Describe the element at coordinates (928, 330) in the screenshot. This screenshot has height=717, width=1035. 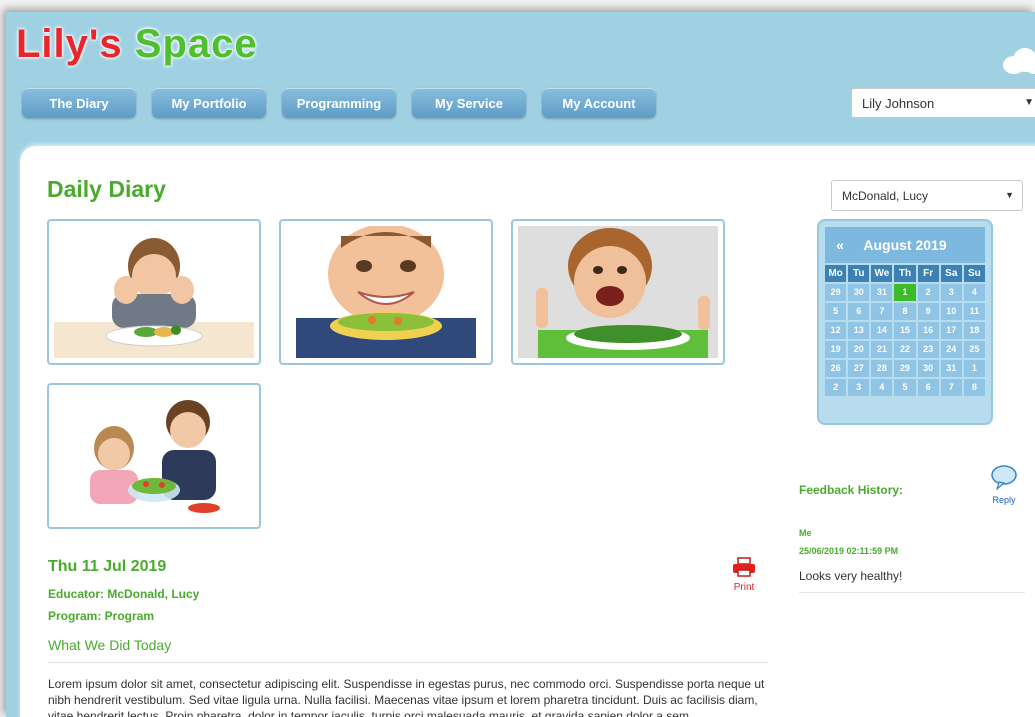
I see `calendar-day: 16` at that location.